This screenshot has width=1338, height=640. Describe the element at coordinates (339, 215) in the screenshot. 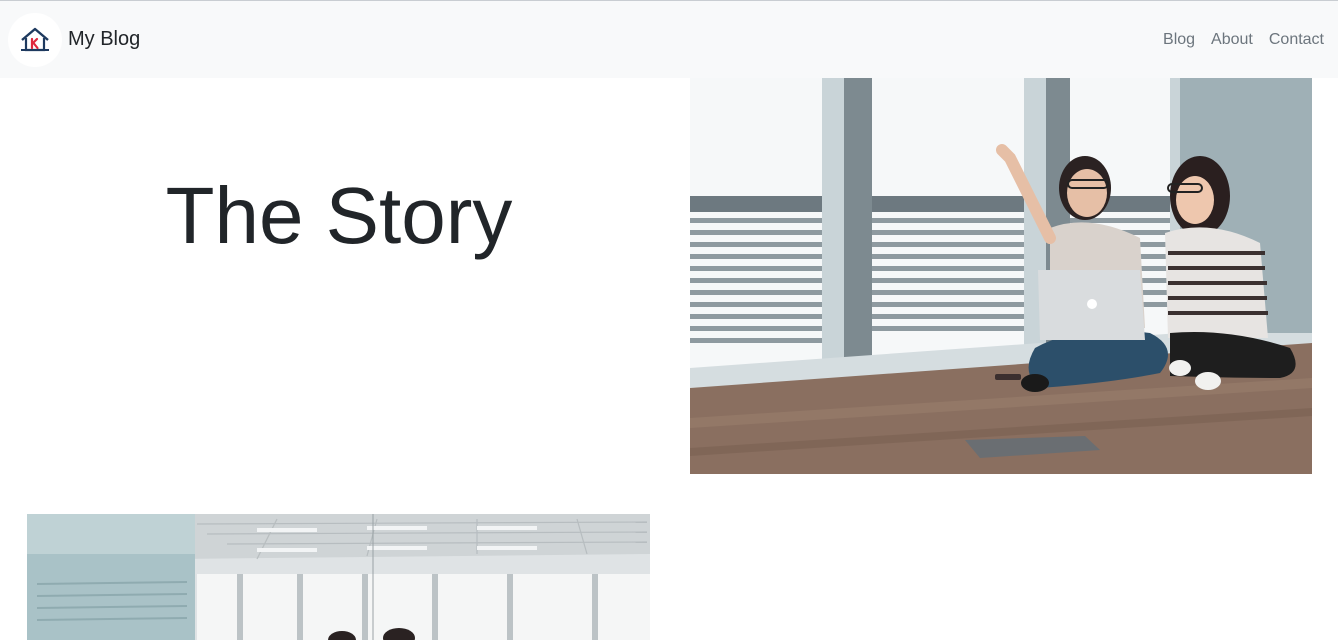

I see `page-title: The Story` at that location.